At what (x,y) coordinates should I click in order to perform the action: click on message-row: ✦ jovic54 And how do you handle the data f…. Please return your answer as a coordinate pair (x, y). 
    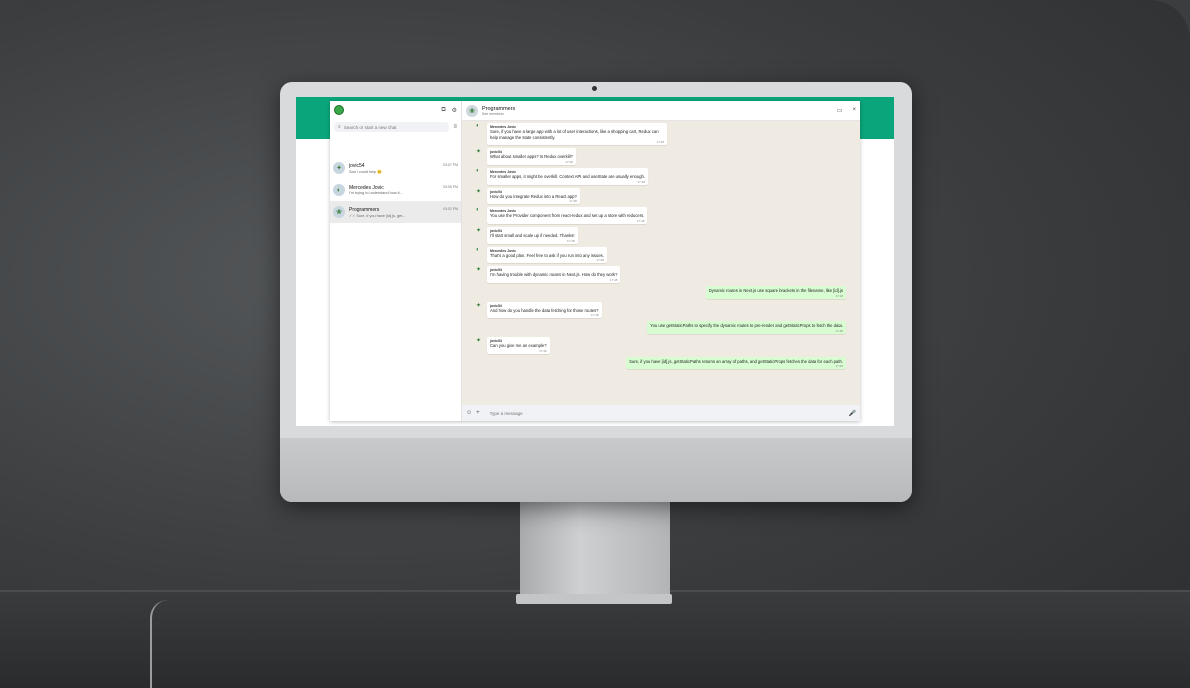
    Looking at the image, I should click on (661, 310).